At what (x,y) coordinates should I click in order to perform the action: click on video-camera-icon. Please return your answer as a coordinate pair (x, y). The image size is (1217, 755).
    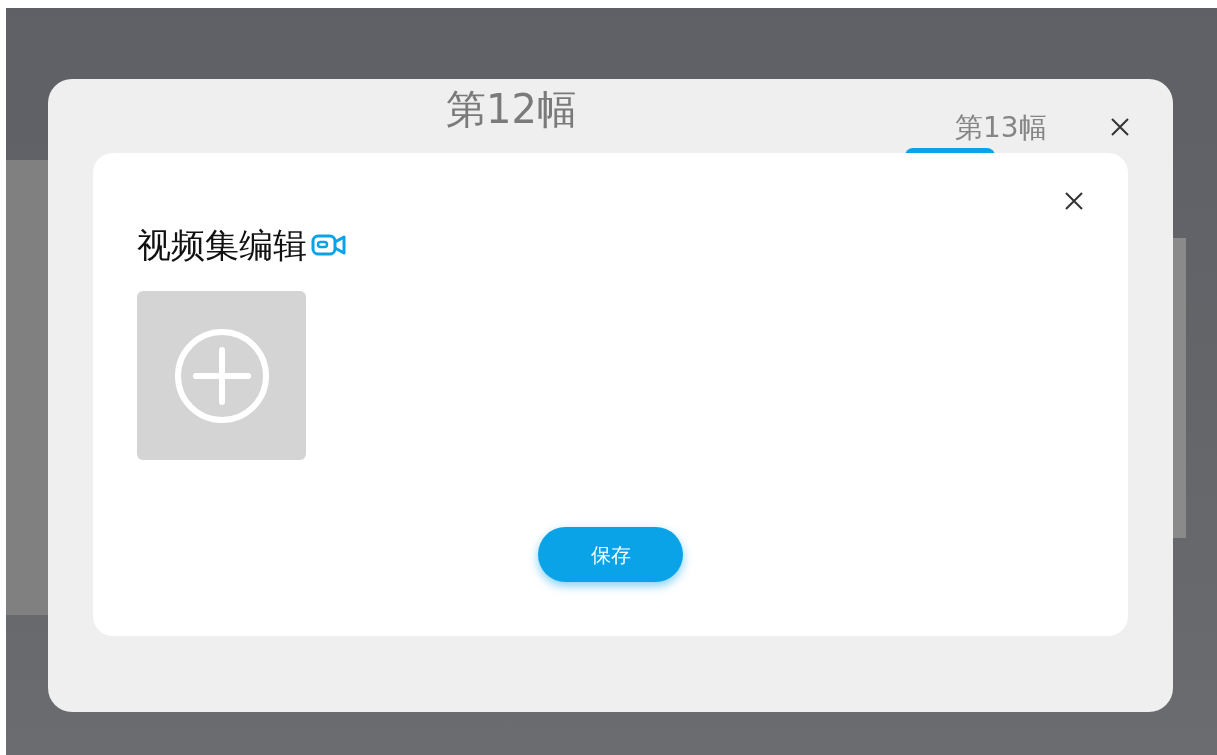
    Looking at the image, I should click on (329, 245).